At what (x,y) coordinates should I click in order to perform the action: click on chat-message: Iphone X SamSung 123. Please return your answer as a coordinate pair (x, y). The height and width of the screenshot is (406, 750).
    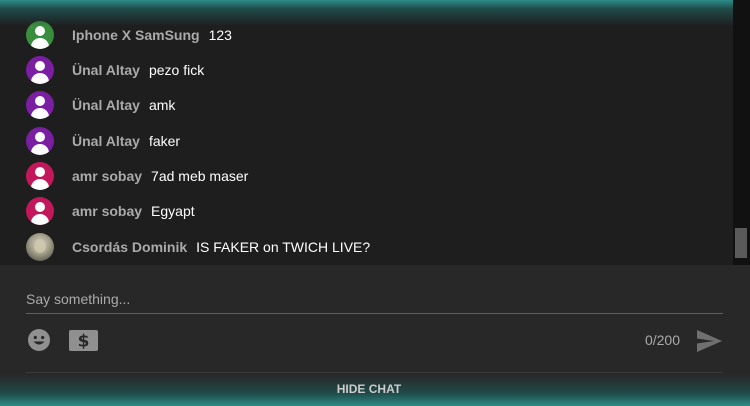
    Looking at the image, I should click on (129, 35).